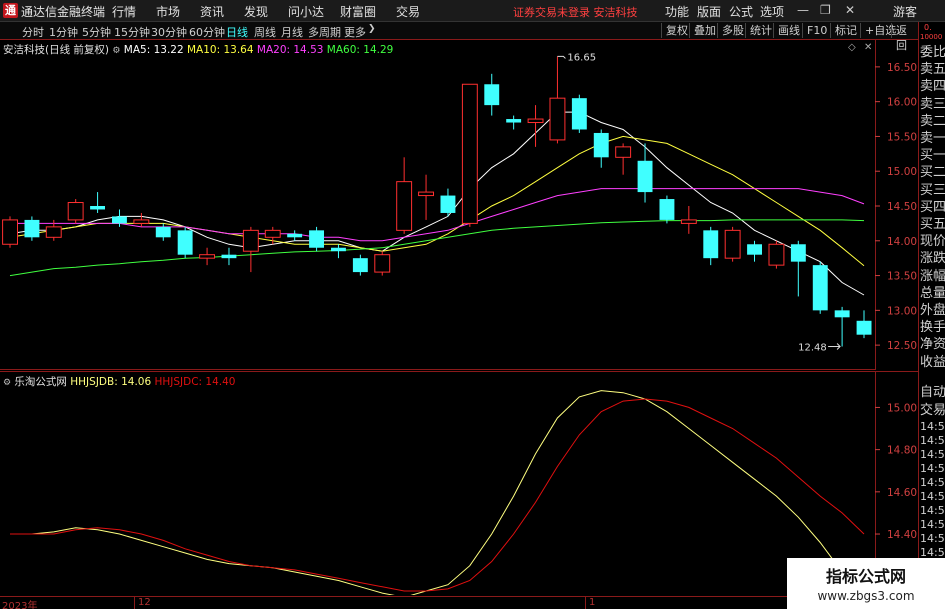 This screenshot has width=945, height=609. I want to click on multi-stock-button: 多股, so click(732, 30).